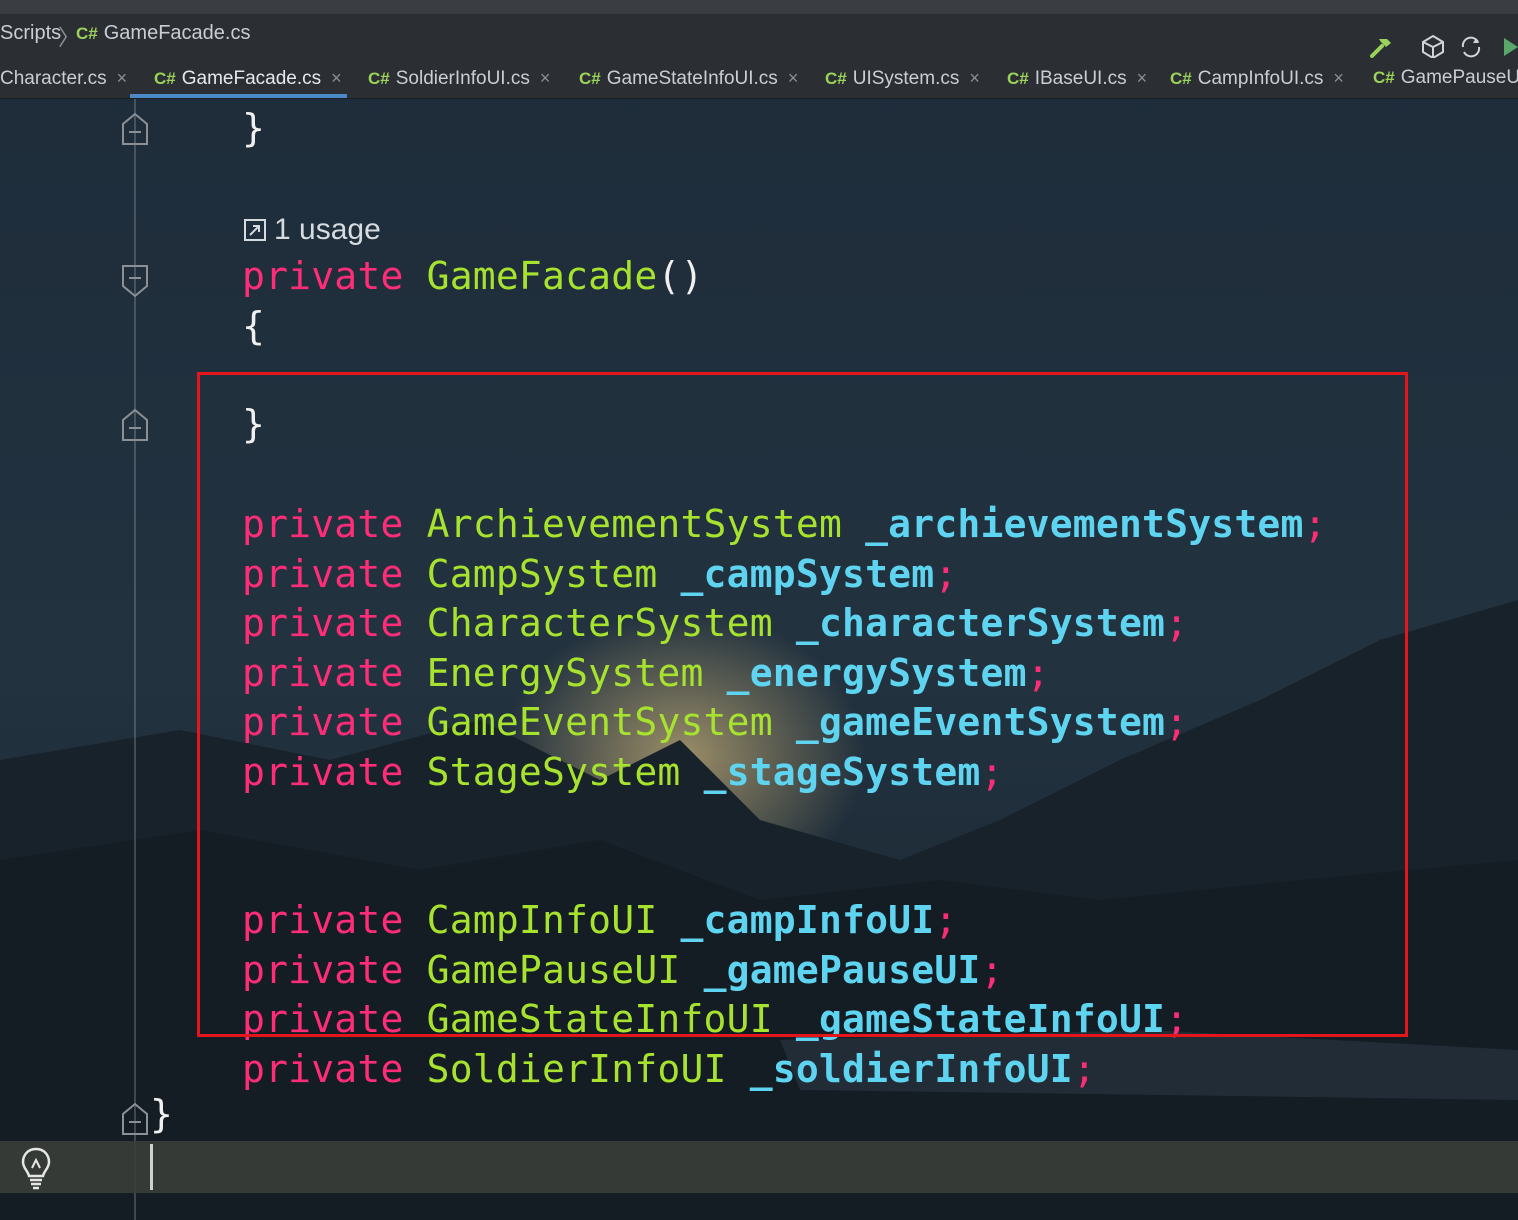 The width and height of the screenshot is (1518, 1220). I want to click on usage-hint-label: 1 usage, so click(327, 229).